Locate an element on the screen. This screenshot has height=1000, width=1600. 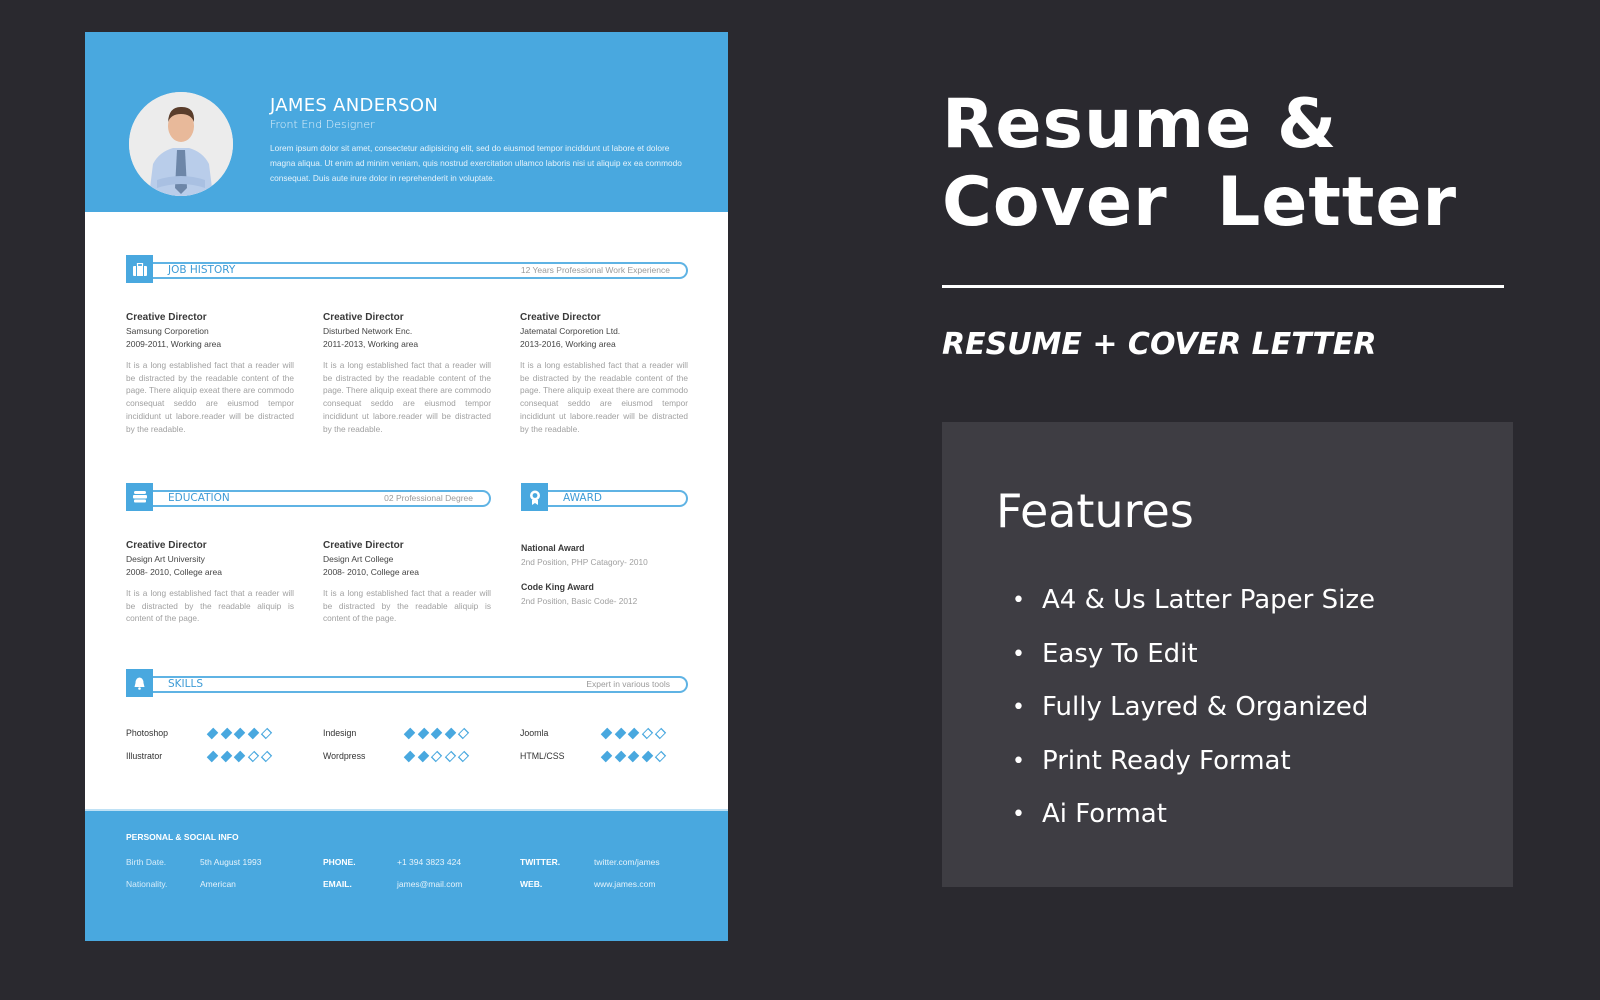
award-title: National Award is located at coordinates (553, 548).